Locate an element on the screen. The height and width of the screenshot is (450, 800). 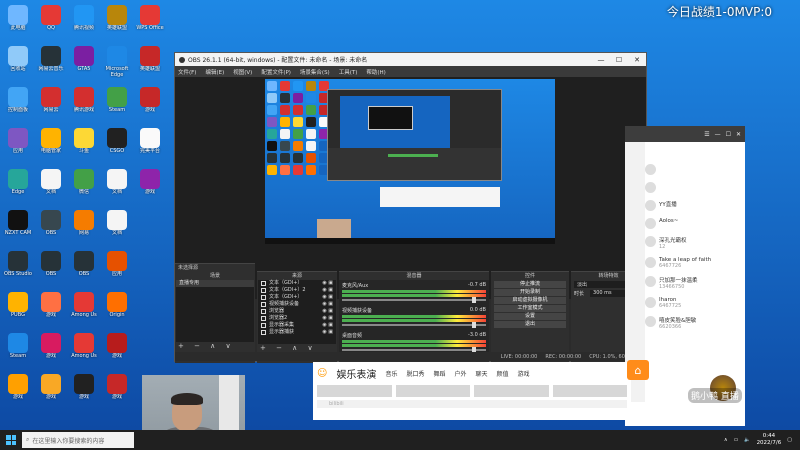
tab-chat: 聊天 is located at coordinates (482, 373).